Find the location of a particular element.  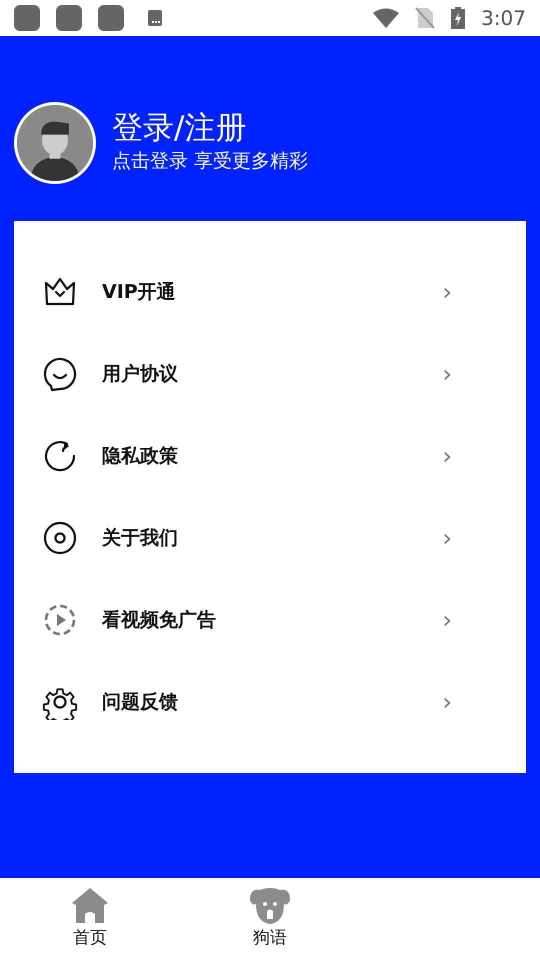

play-circle-icon is located at coordinates (60, 620).